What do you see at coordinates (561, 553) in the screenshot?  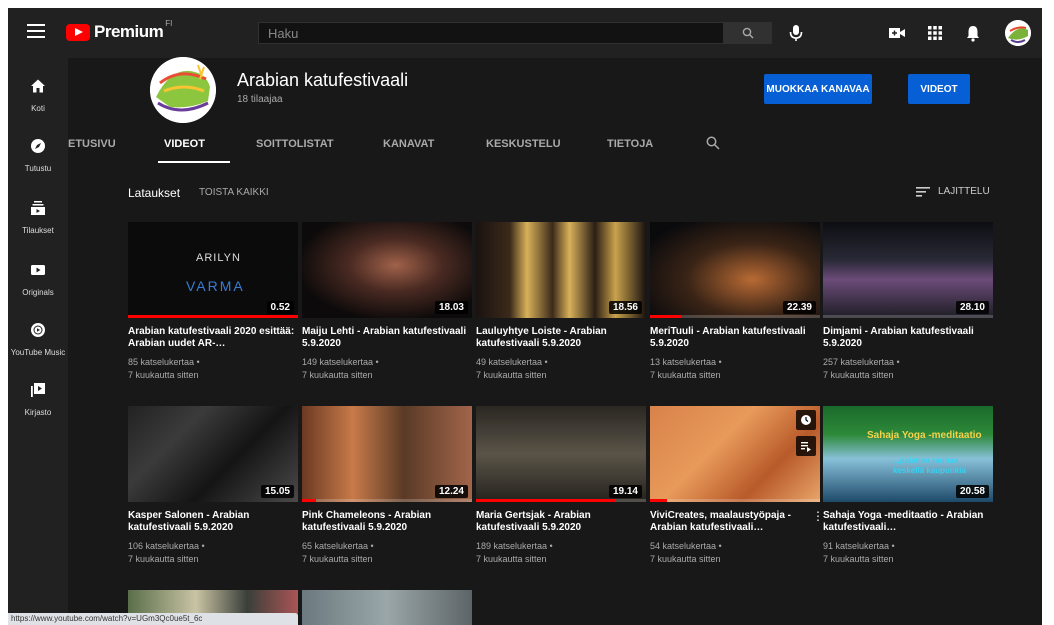 I see `video-metadata: 189 katselukertaa • 7 kuukautta sitten` at bounding box center [561, 553].